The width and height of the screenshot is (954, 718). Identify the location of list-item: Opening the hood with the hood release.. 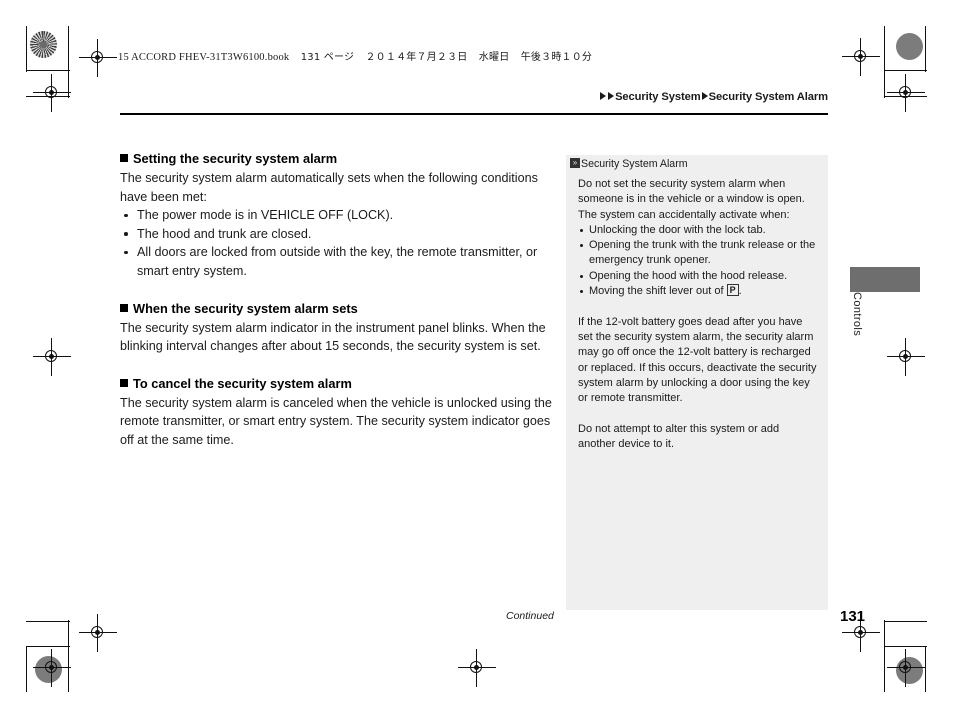
(698, 276).